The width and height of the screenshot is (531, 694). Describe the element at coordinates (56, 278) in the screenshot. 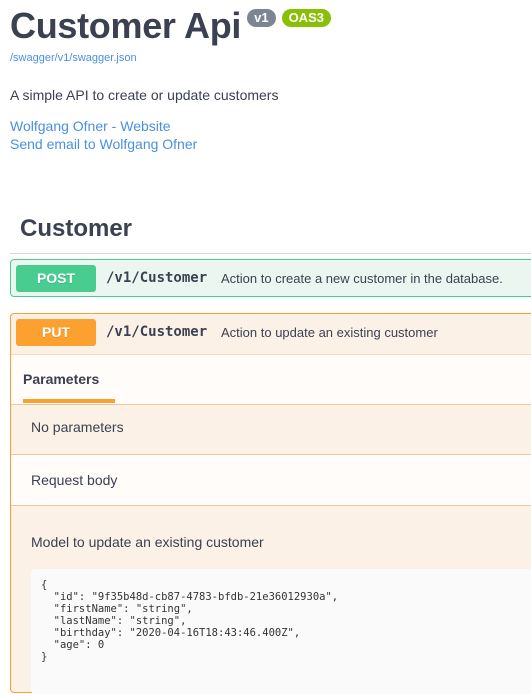

I see `method-badge-post: POST` at that location.